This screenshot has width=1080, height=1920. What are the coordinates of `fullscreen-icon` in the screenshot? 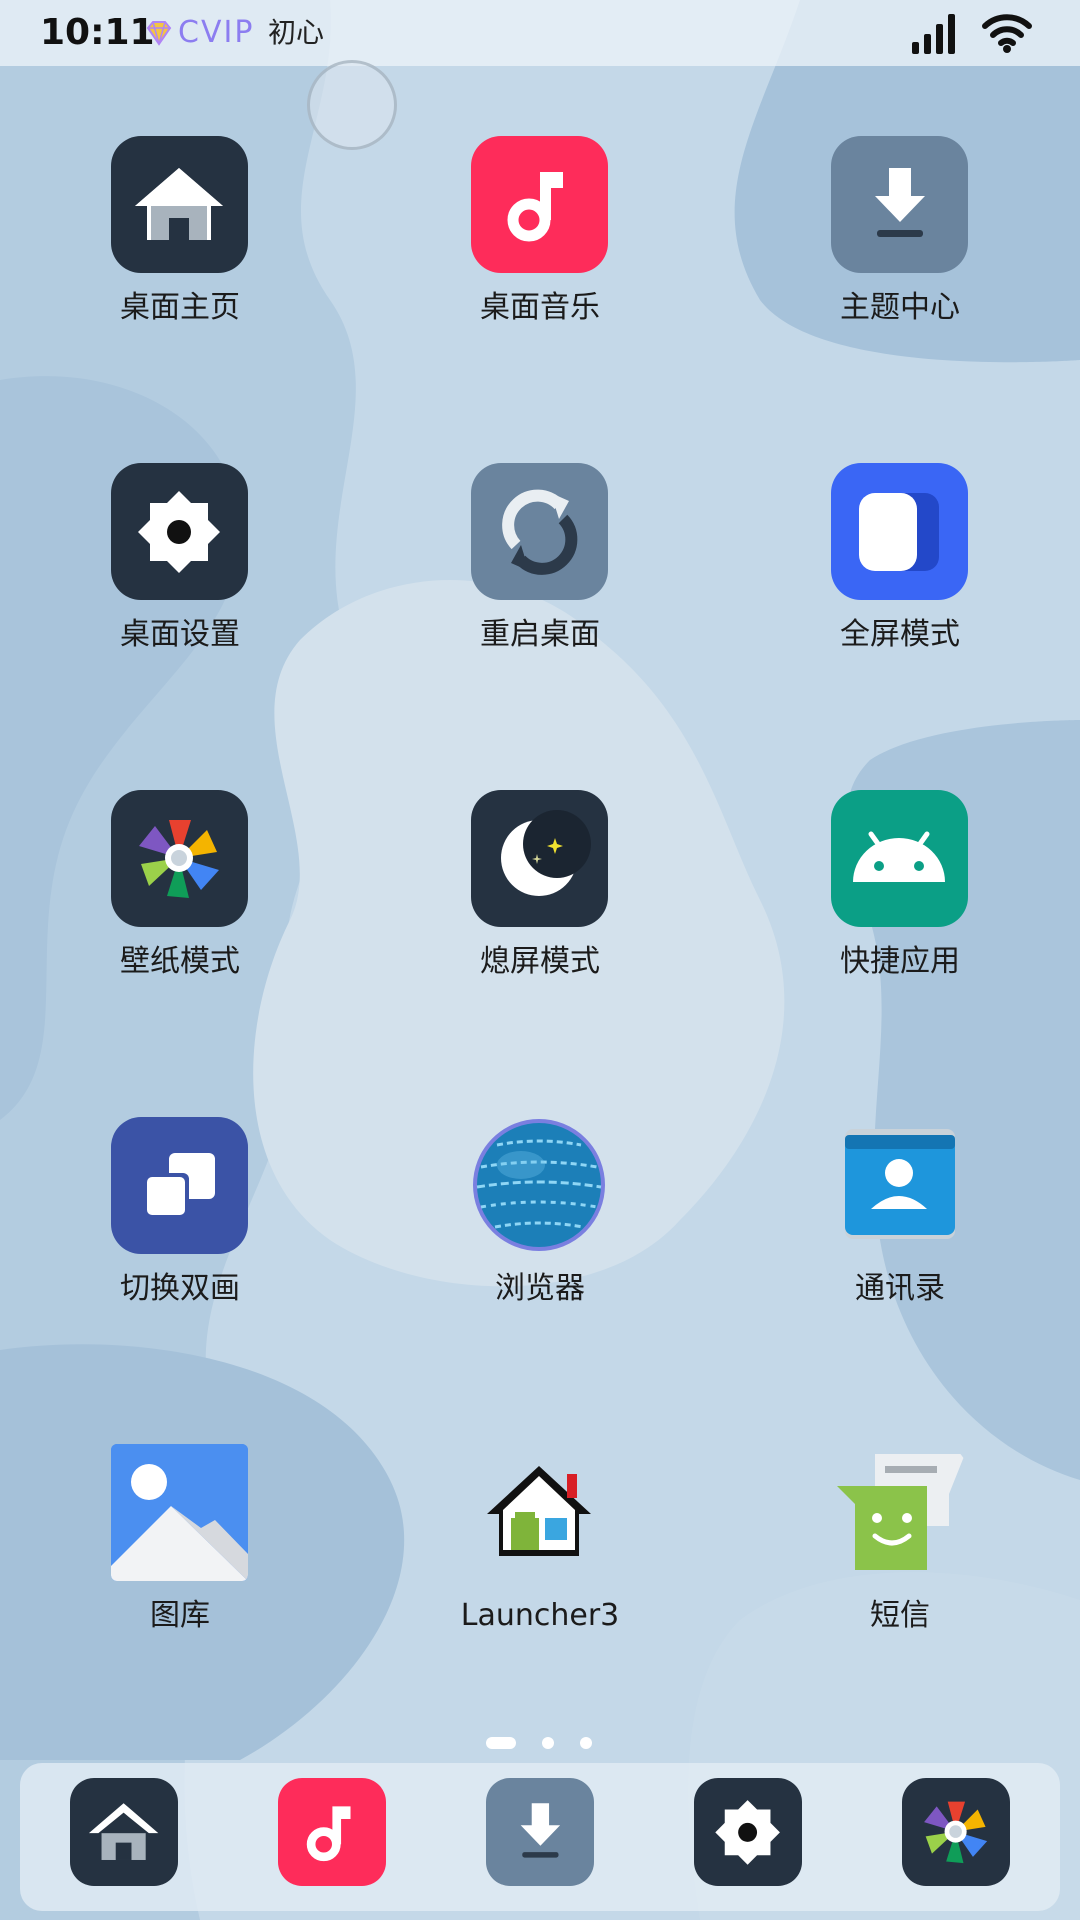 It's located at (899, 531).